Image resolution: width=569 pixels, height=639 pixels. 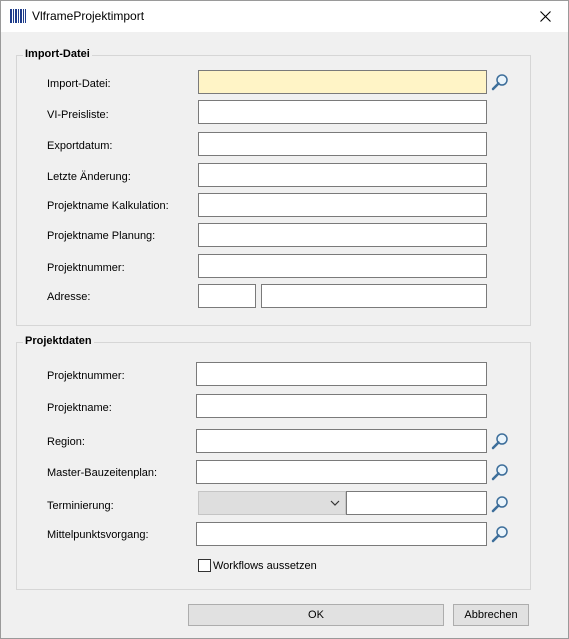 What do you see at coordinates (500, 82) in the screenshot?
I see `import-datei-search-icon` at bounding box center [500, 82].